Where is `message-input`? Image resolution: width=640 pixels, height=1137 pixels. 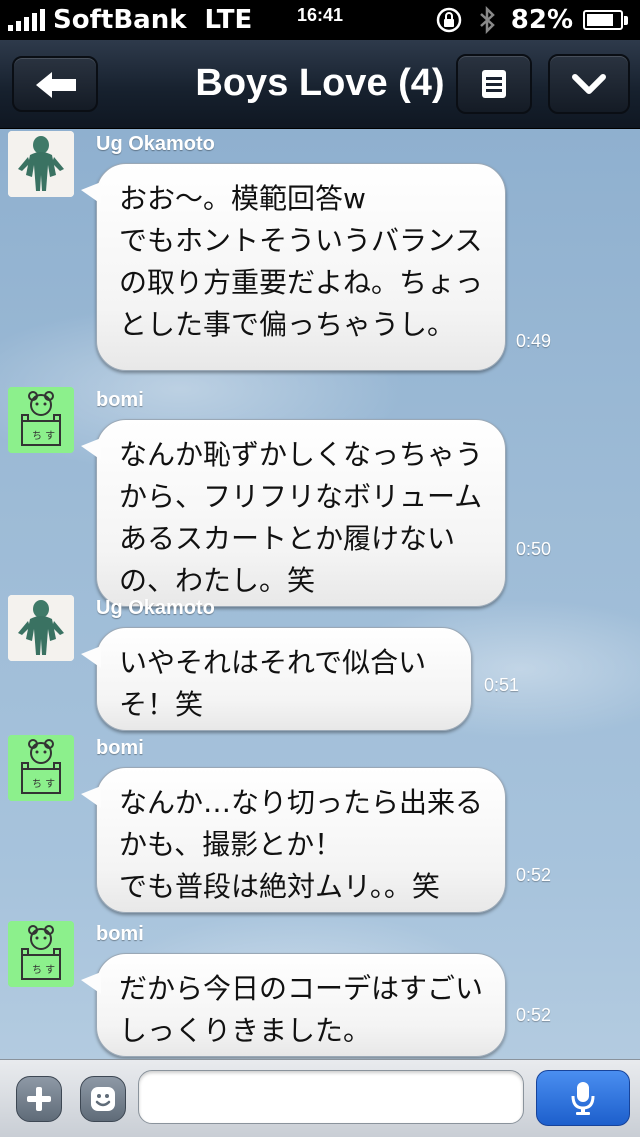
message-input is located at coordinates (331, 1097).